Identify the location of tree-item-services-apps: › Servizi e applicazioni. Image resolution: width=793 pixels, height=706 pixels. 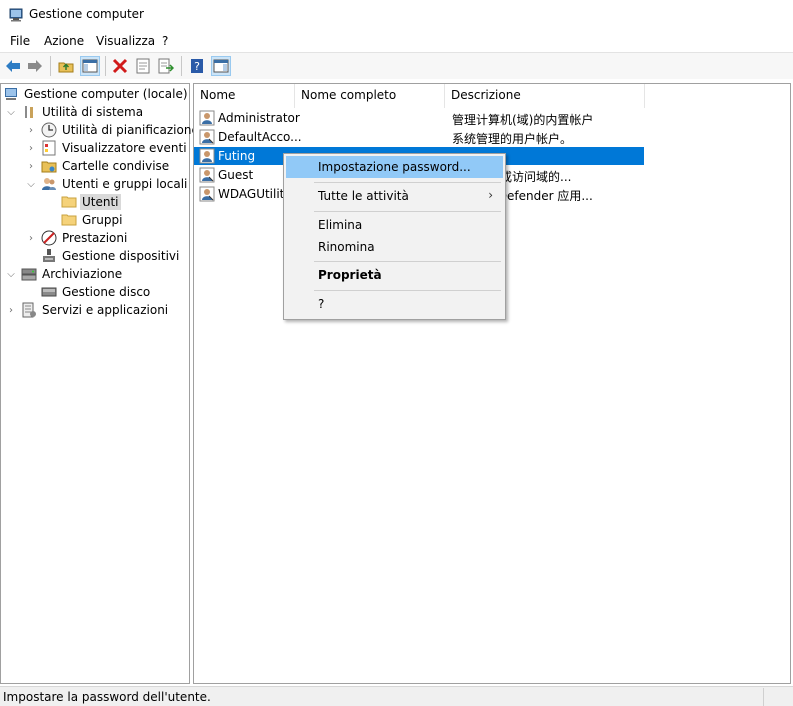
(87, 310).